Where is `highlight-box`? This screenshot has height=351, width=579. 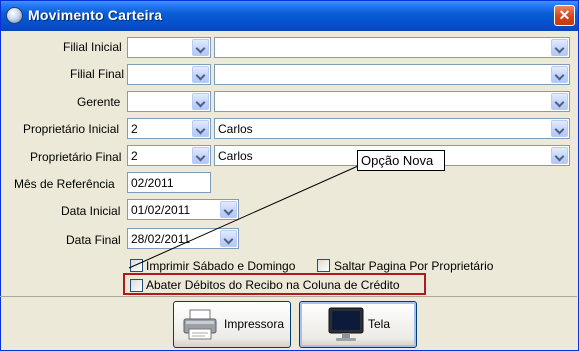
highlight-box is located at coordinates (274, 284).